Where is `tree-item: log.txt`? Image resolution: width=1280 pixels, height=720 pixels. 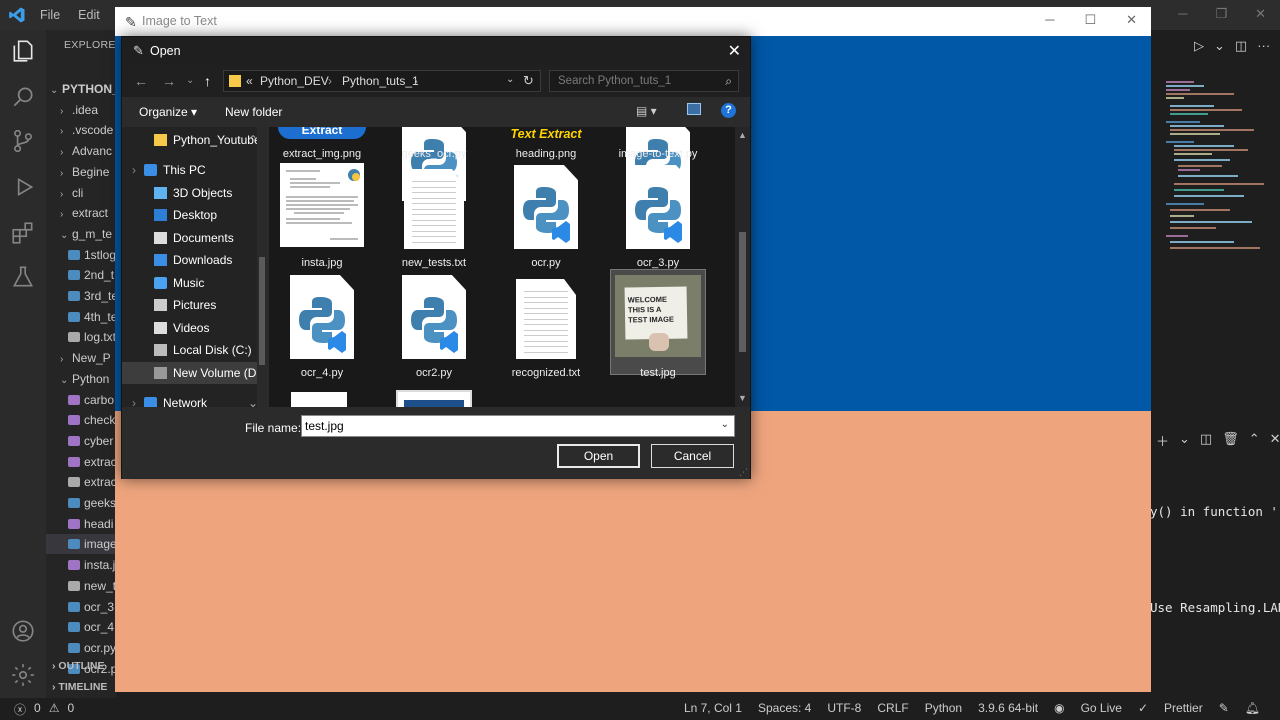 tree-item: log.txt is located at coordinates (81, 337).